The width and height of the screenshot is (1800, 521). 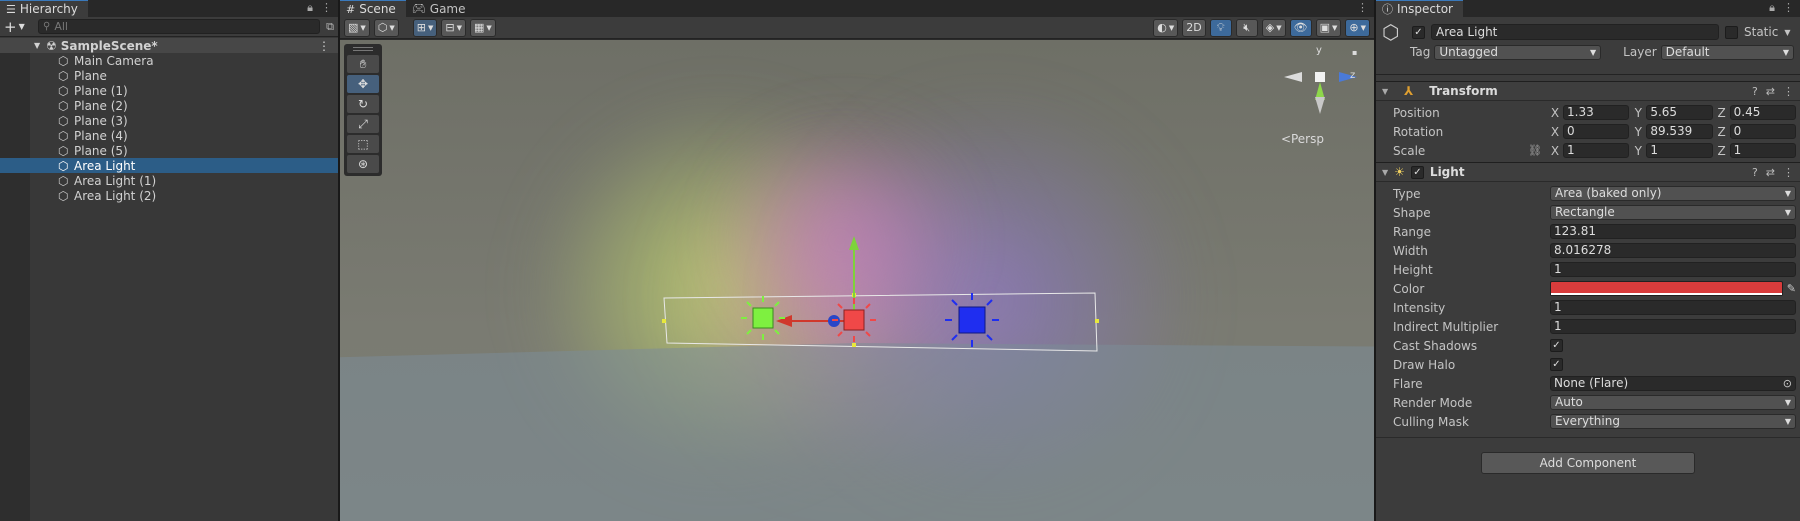 What do you see at coordinates (784, 321) in the screenshot?
I see `x-axis-arrow-icon` at bounding box center [784, 321].